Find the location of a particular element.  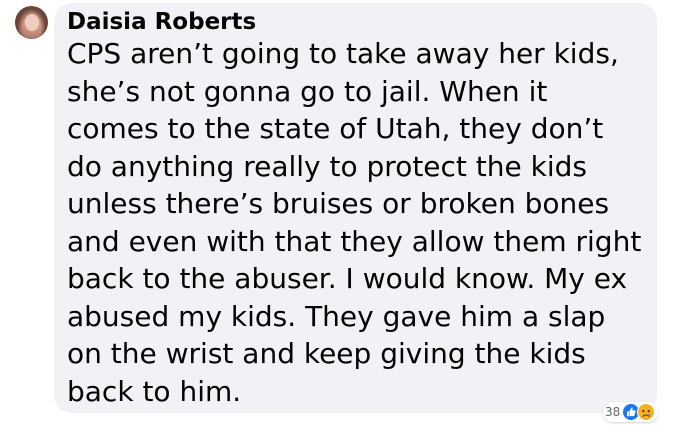

sad-icon is located at coordinates (646, 412).